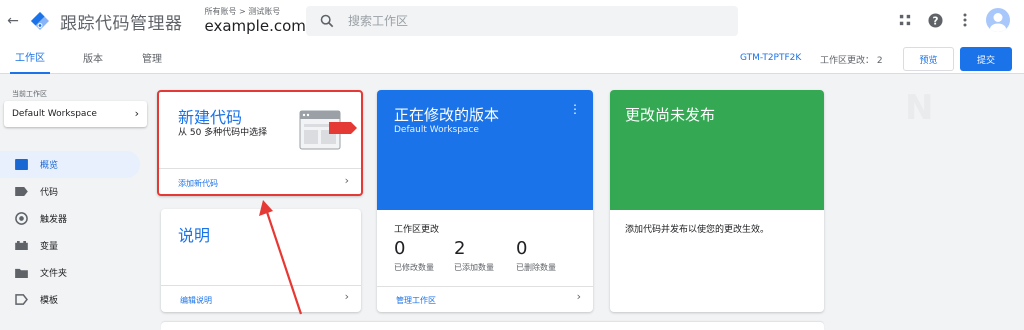 This screenshot has height=330, width=1024. What do you see at coordinates (152, 58) in the screenshot?
I see `tab-admin: 管理` at bounding box center [152, 58].